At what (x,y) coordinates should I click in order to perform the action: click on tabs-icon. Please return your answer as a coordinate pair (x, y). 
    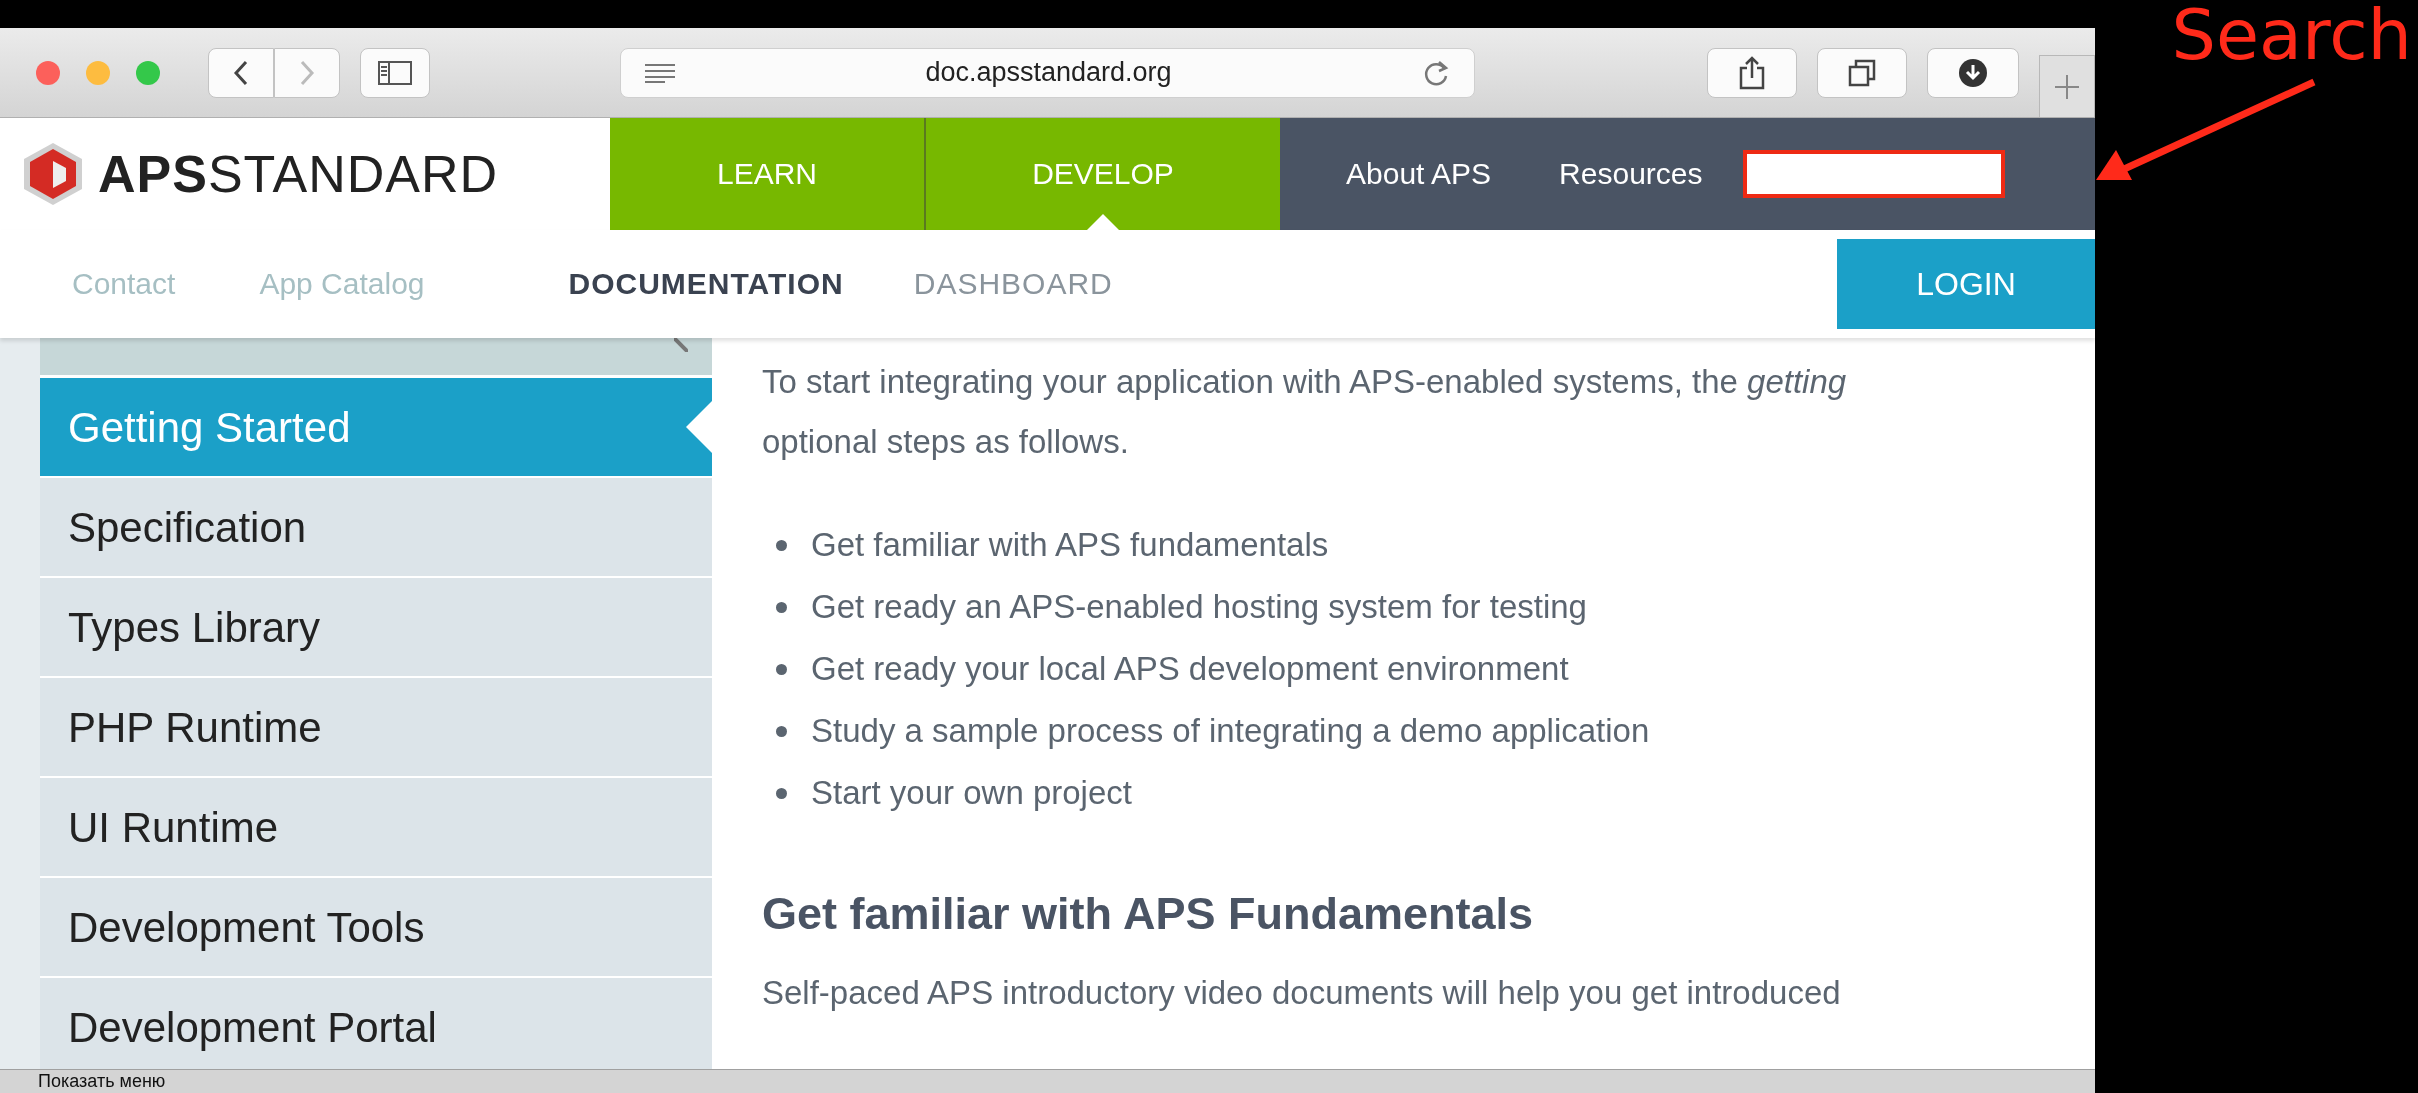
    Looking at the image, I should click on (1862, 72).